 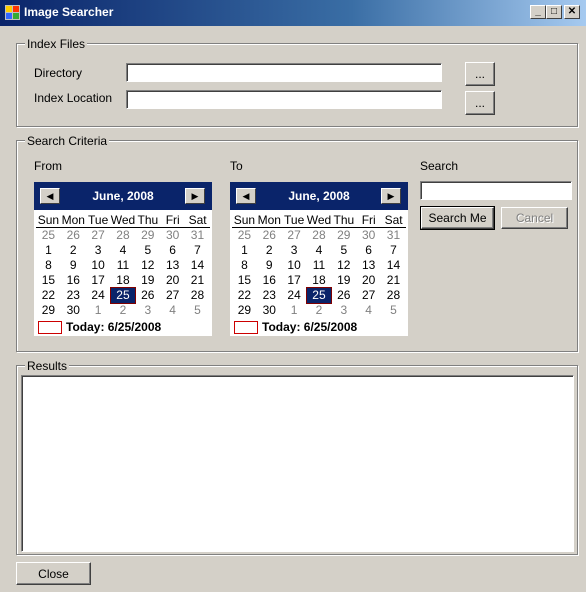 I want to click on maximize-button: □, so click(x=554, y=12).